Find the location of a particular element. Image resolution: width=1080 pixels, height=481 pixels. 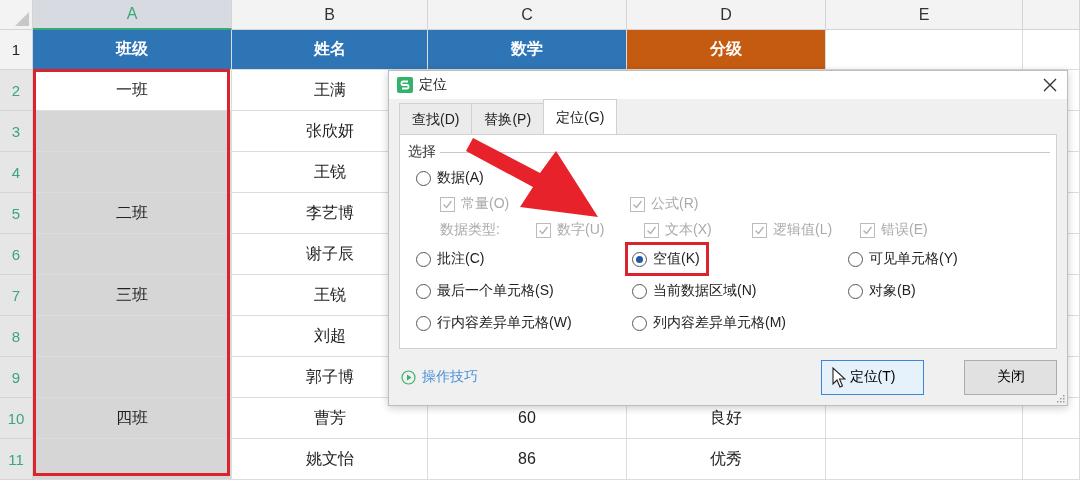

table-header-cell: 数学 is located at coordinates (527, 50).